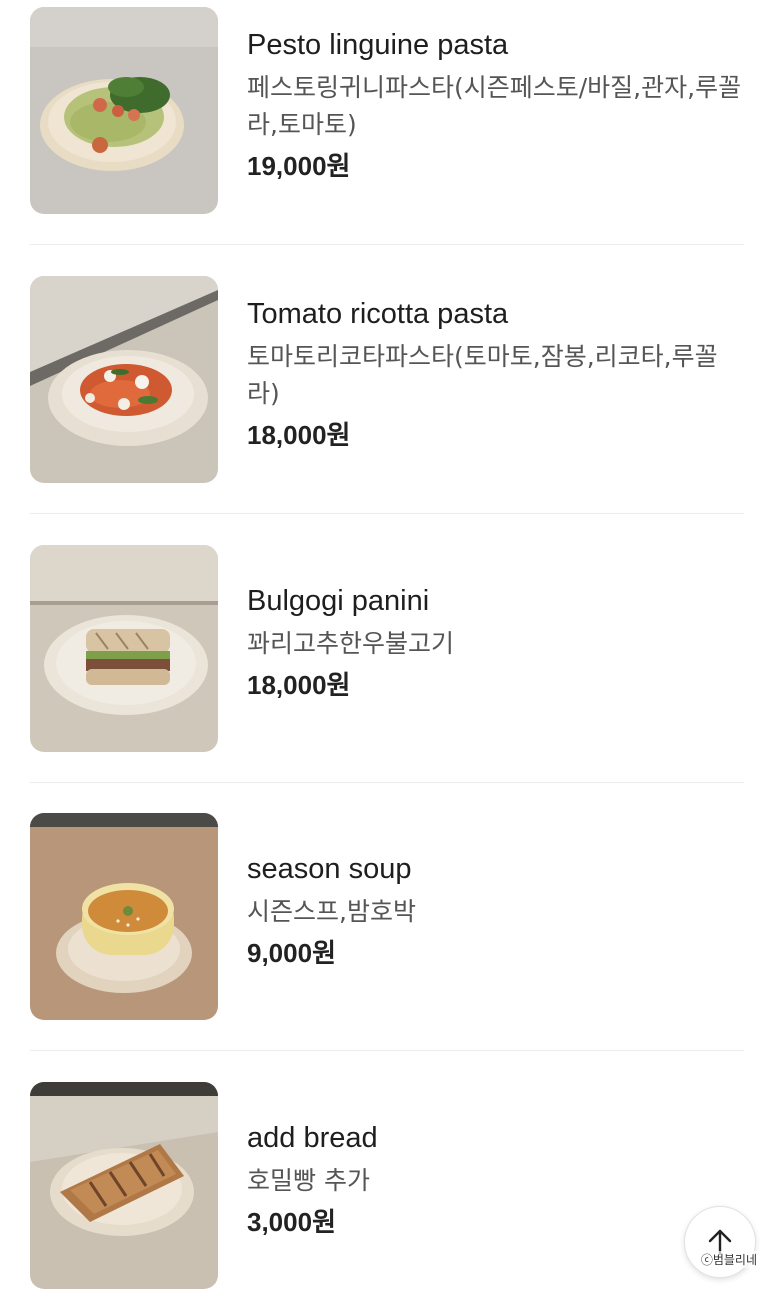 This screenshot has width=773, height=1290. What do you see at coordinates (287, 166) in the screenshot?
I see `price-value: 19,000` at bounding box center [287, 166].